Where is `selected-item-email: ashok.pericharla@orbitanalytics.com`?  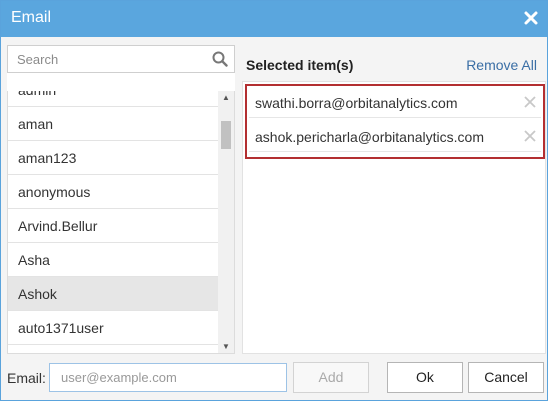
selected-item-email: ashok.pericharla@orbitanalytics.com is located at coordinates (369, 137).